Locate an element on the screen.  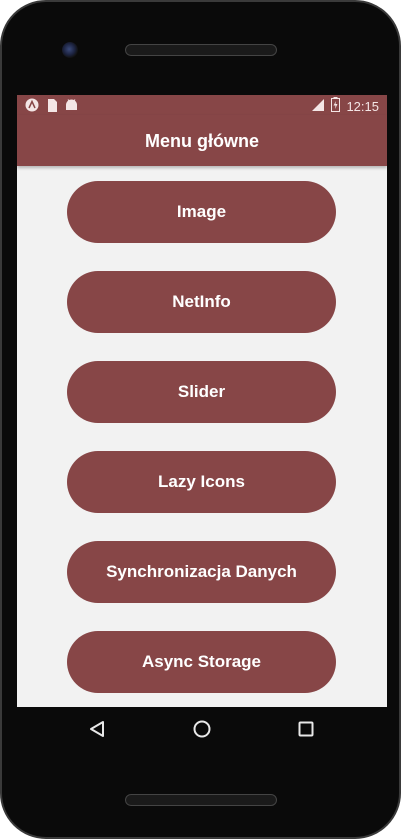
lazy-icons-button: Lazy Icons is located at coordinates (201, 482).